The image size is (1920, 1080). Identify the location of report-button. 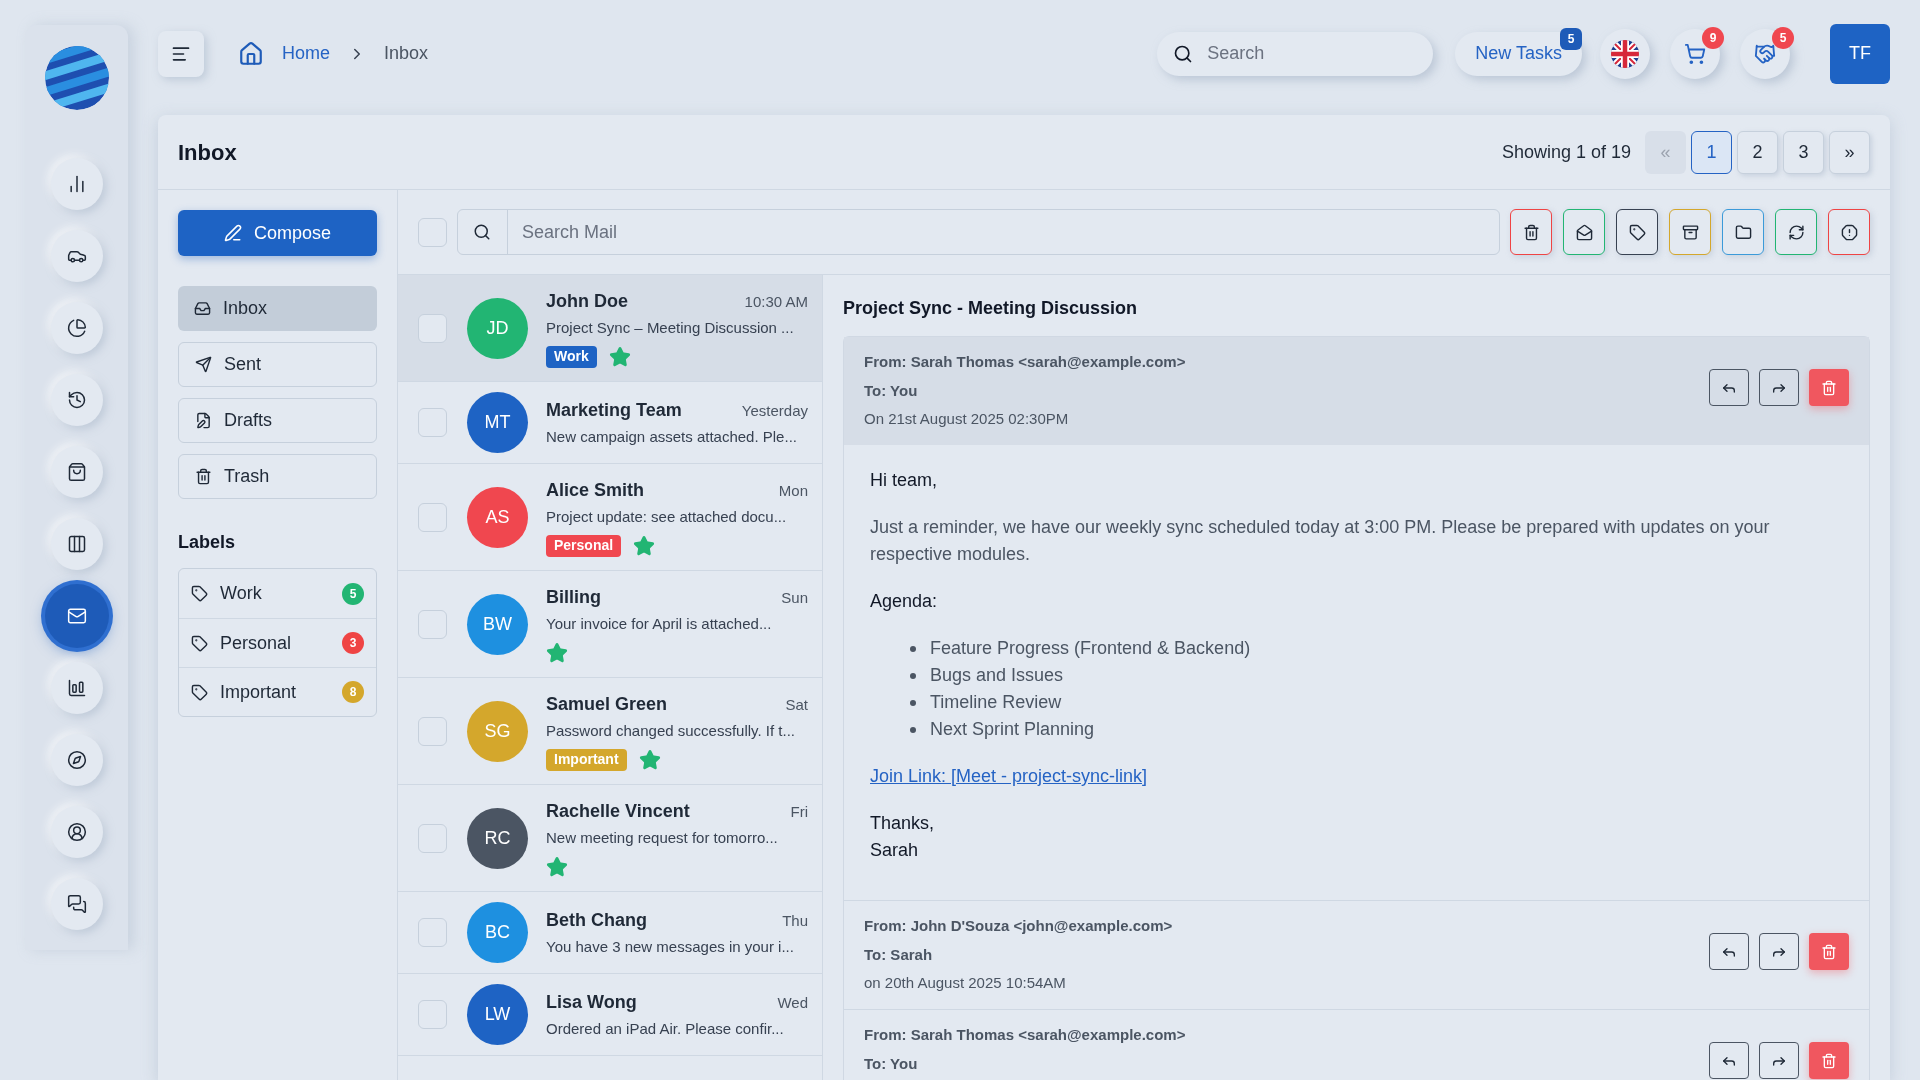
(1849, 232).